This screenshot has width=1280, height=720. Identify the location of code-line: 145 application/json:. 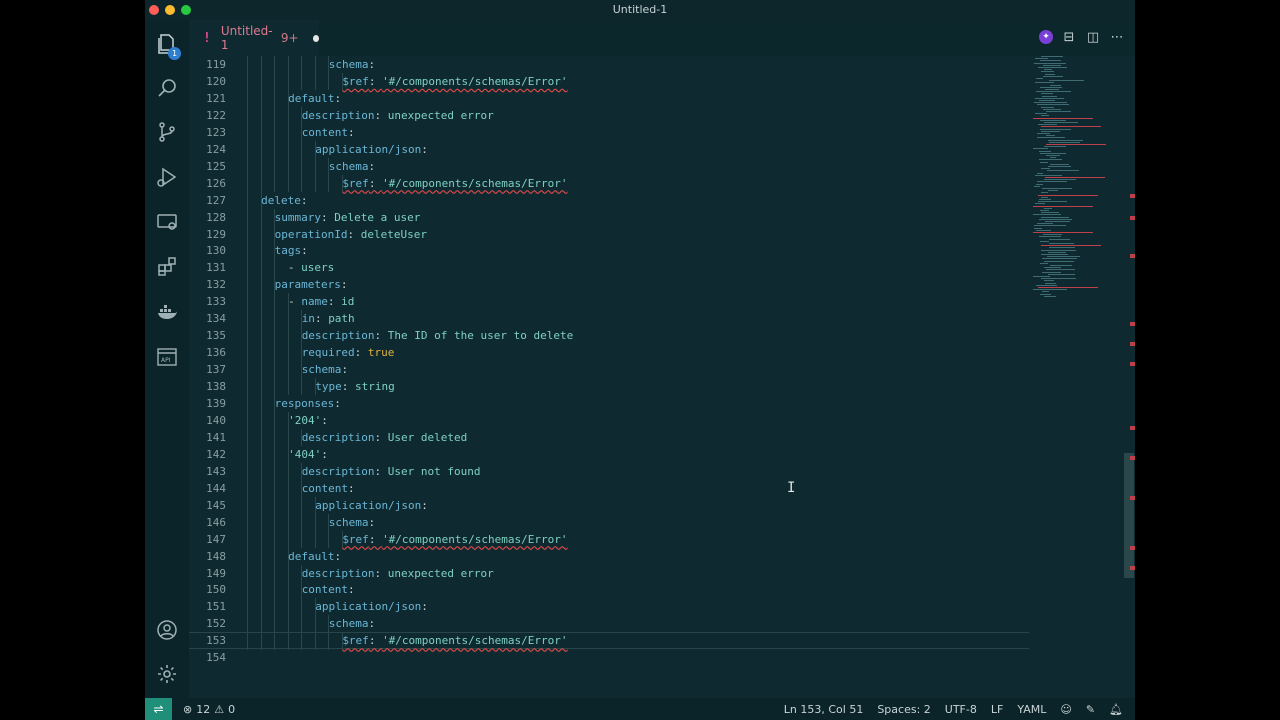
(609, 505).